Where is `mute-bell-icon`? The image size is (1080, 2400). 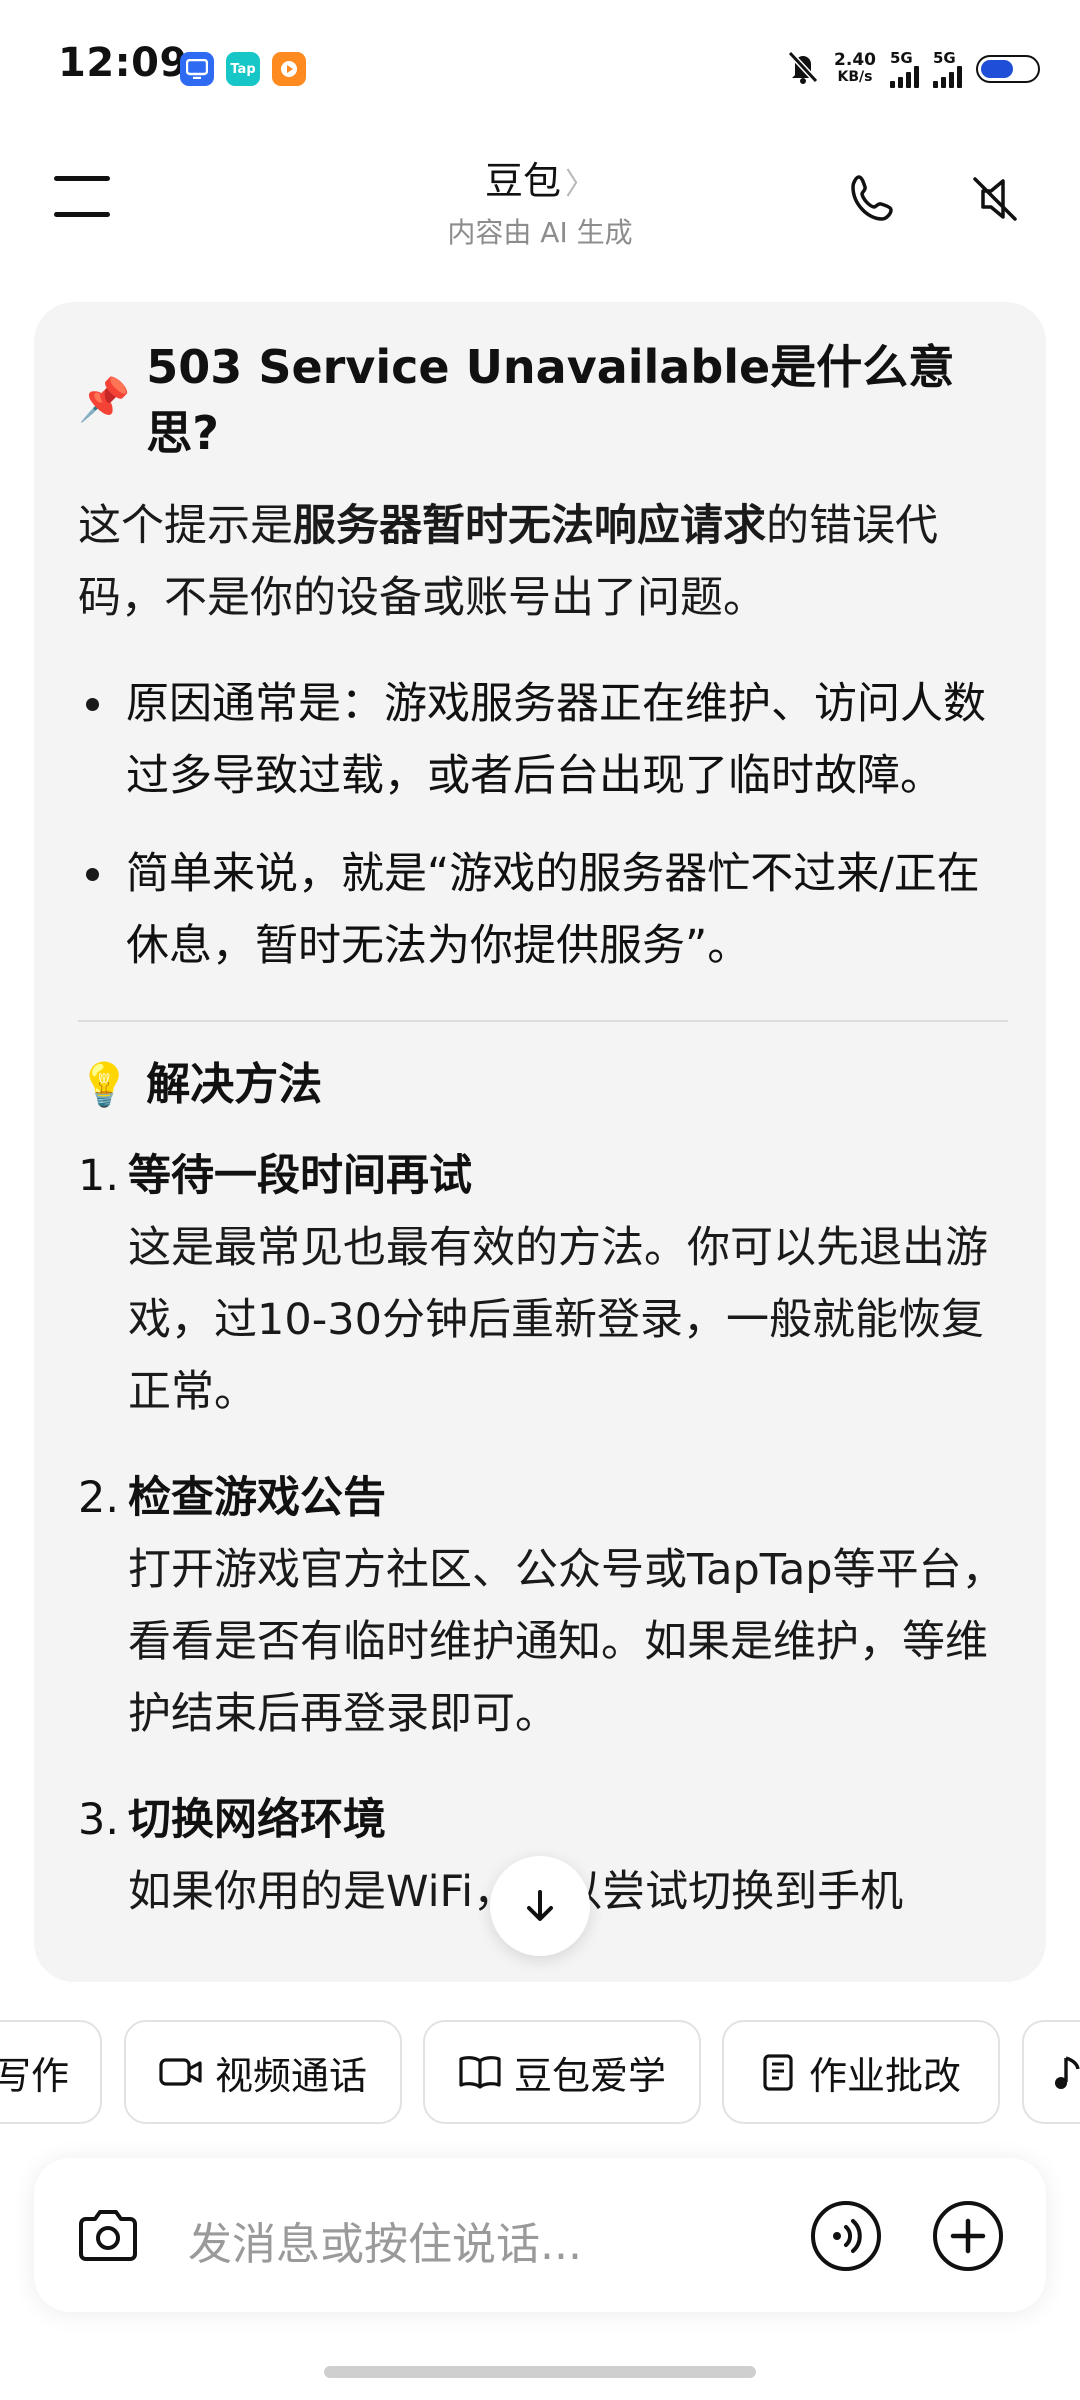
mute-bell-icon is located at coordinates (803, 69).